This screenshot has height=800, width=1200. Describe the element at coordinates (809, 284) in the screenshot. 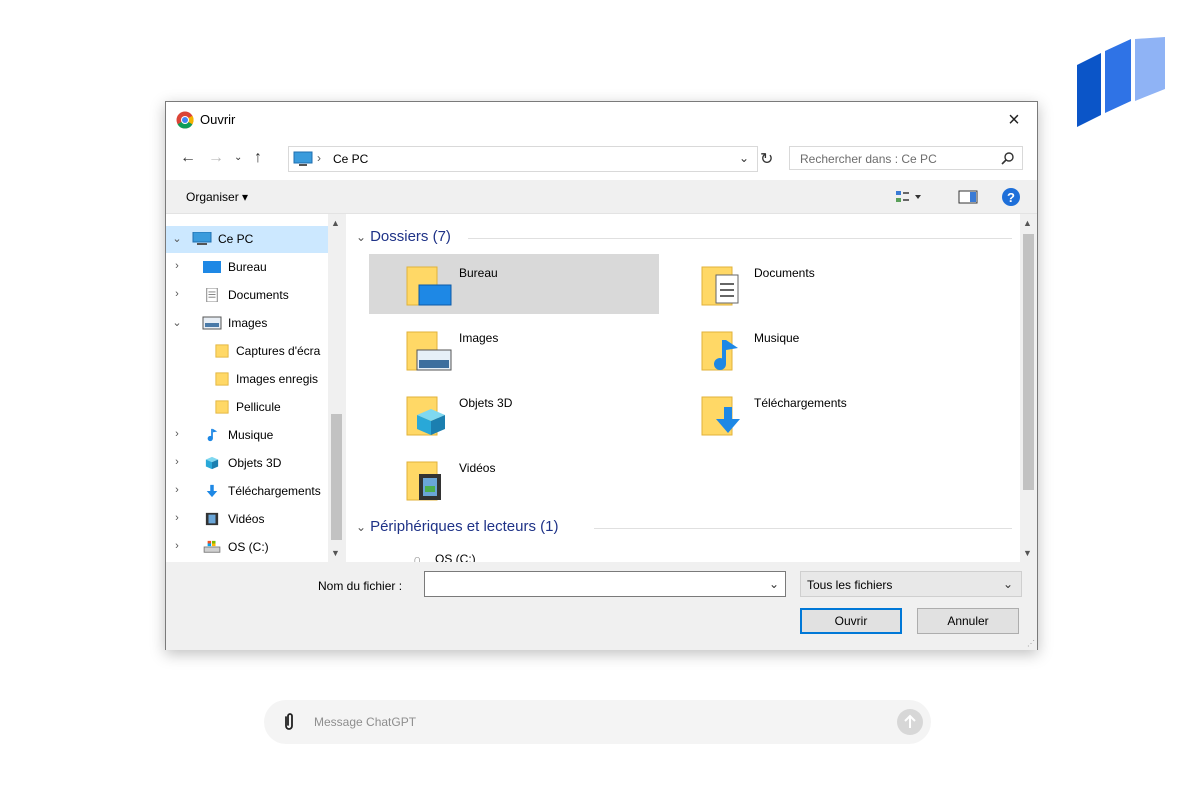

I see `folder-item-documents: Documents` at that location.